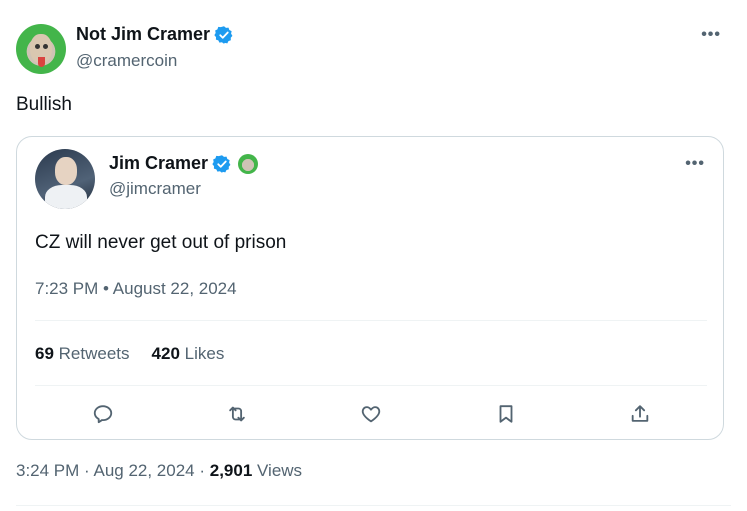 The image size is (747, 511). I want to click on action-bar, so click(370, 414).